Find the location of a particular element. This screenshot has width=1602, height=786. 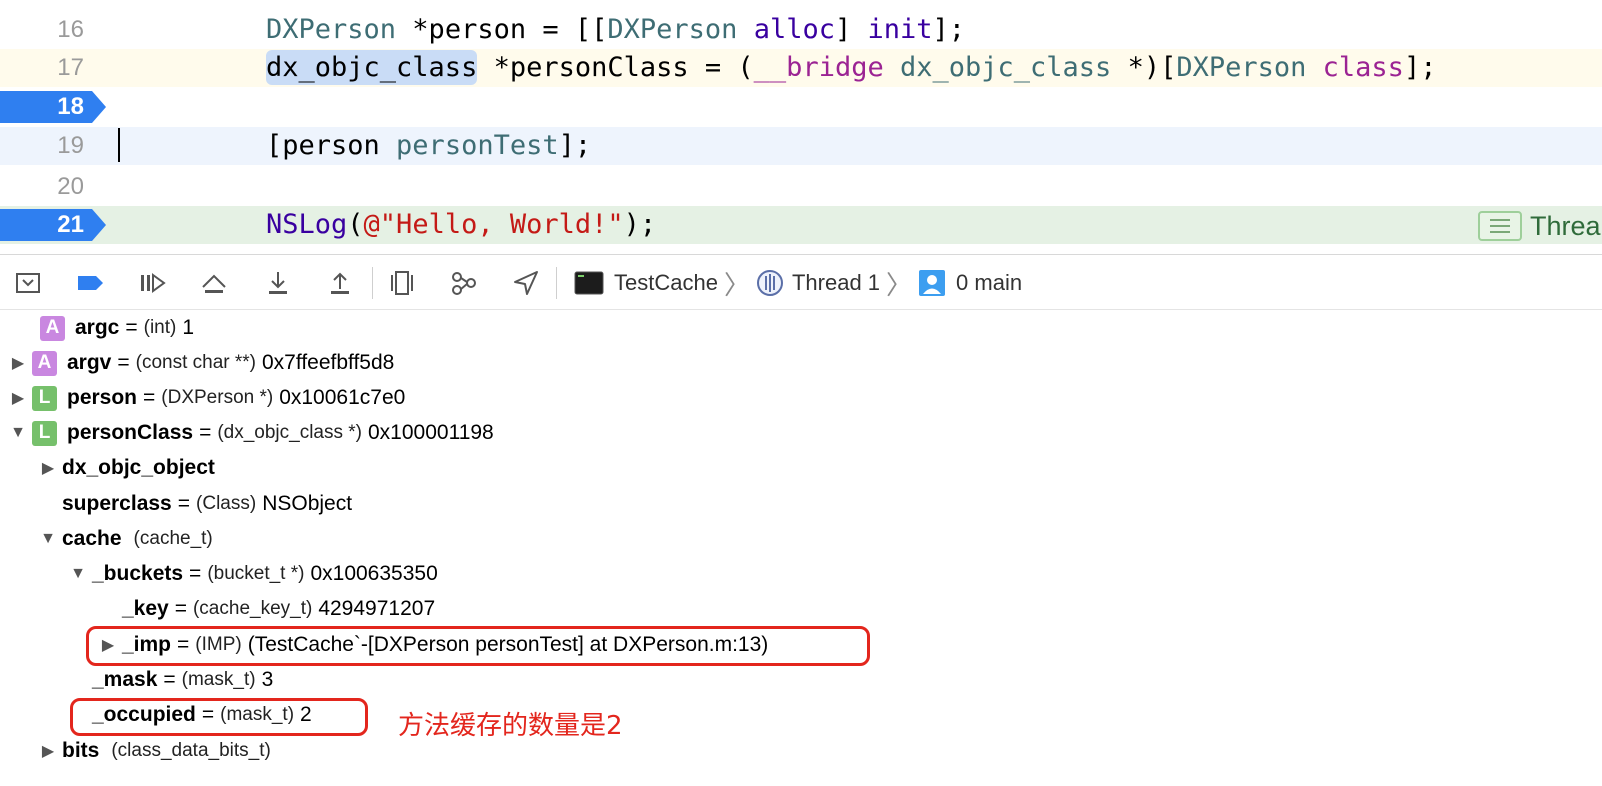

code-token: ] is located at coordinates (851, 29).